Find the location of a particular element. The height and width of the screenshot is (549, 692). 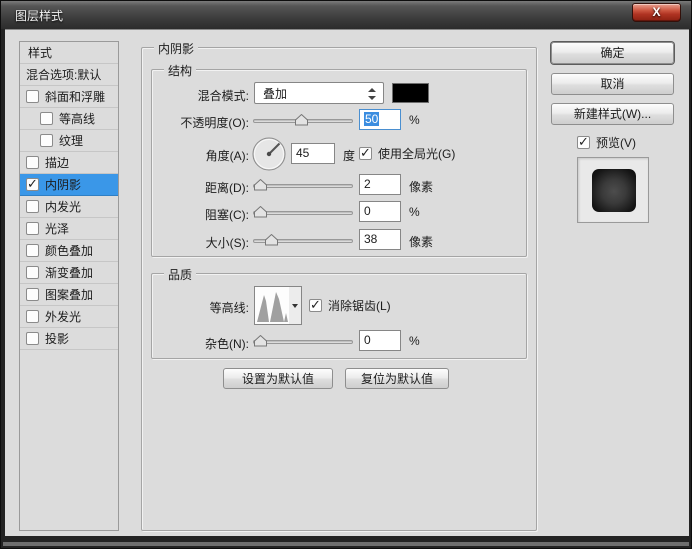

choke-slider-thumb is located at coordinates (260, 213).